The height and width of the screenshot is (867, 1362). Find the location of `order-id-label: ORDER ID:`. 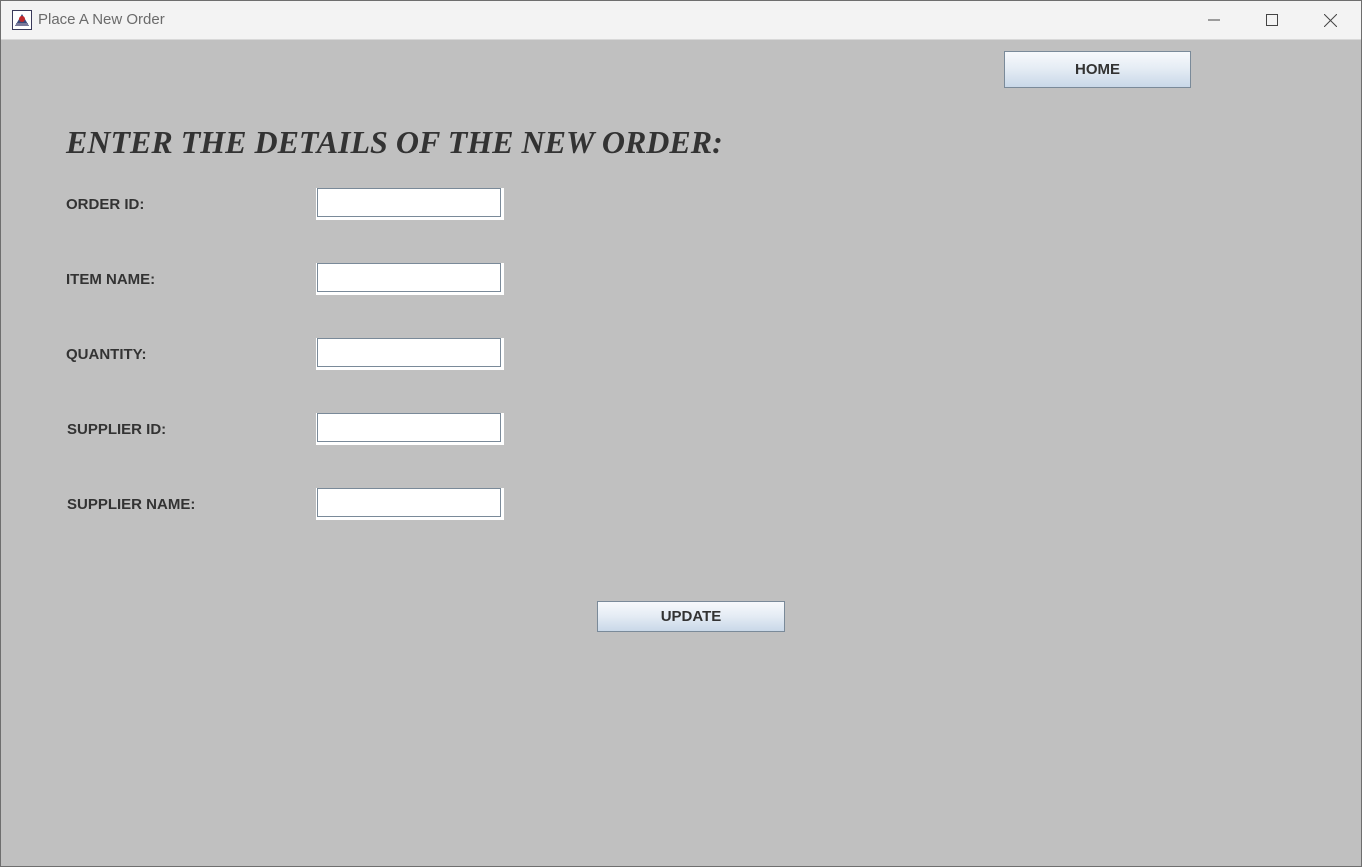

order-id-label: ORDER ID: is located at coordinates (105, 204).